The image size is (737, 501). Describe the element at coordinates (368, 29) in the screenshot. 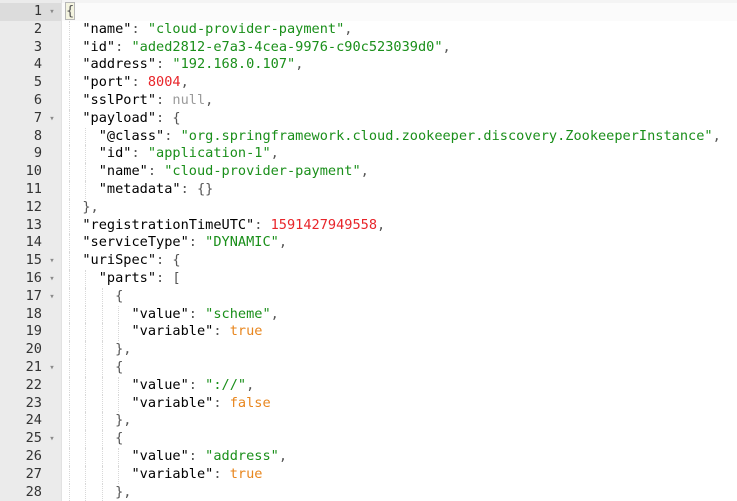

I see `code-line: 2 "name": "cloud-provider-payment",` at that location.